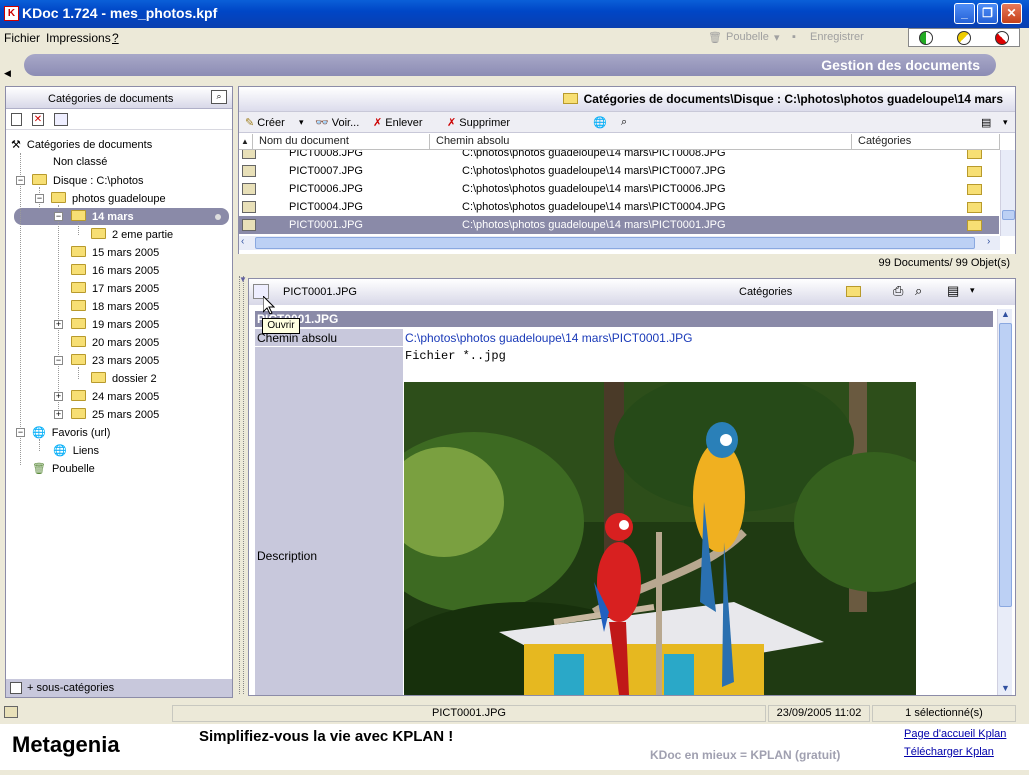  I want to click on view-green-icon, so click(926, 38).